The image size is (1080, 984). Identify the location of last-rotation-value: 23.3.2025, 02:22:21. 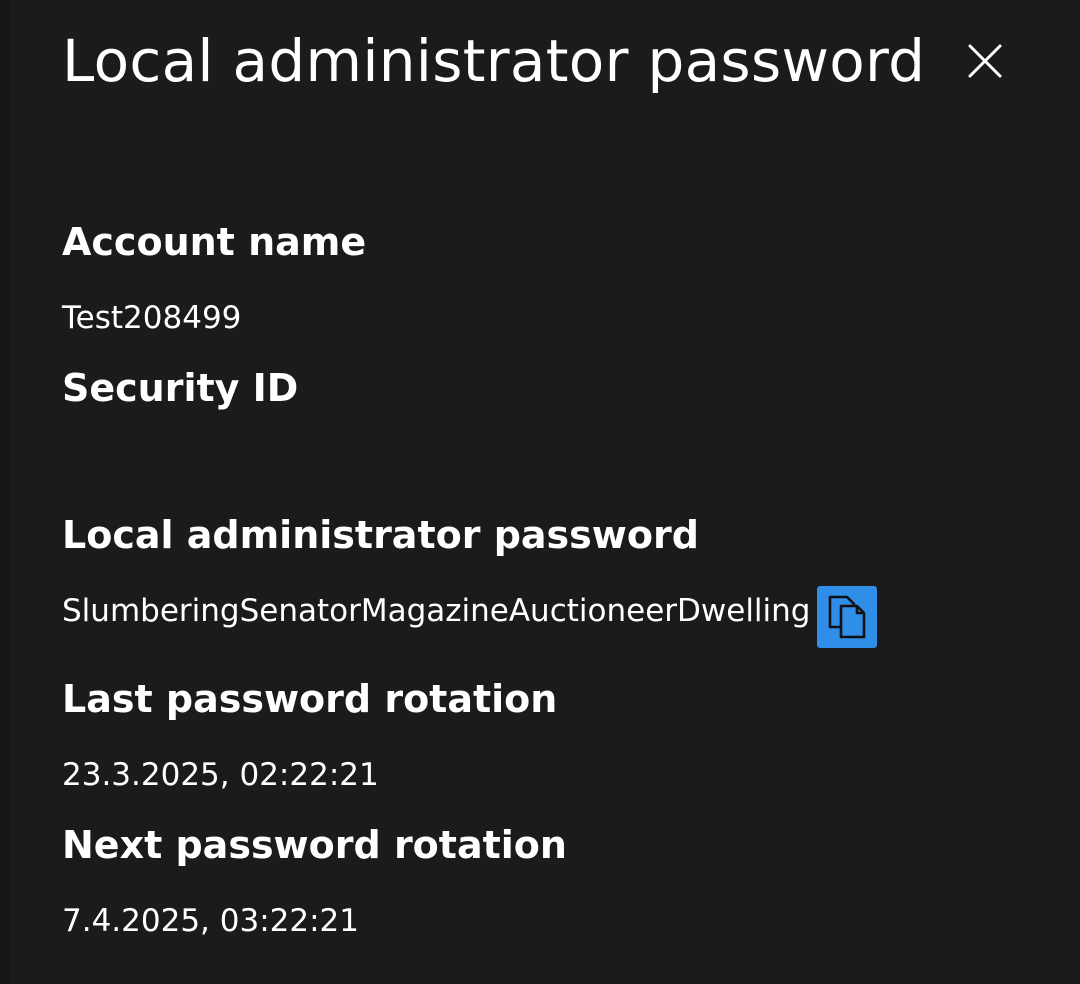
(220, 775).